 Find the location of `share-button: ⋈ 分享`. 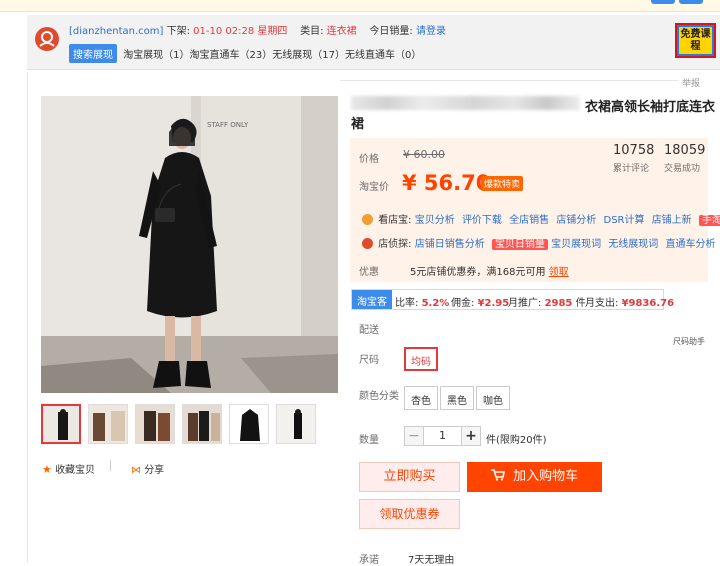

share-button: ⋈ 分享 is located at coordinates (147, 468).